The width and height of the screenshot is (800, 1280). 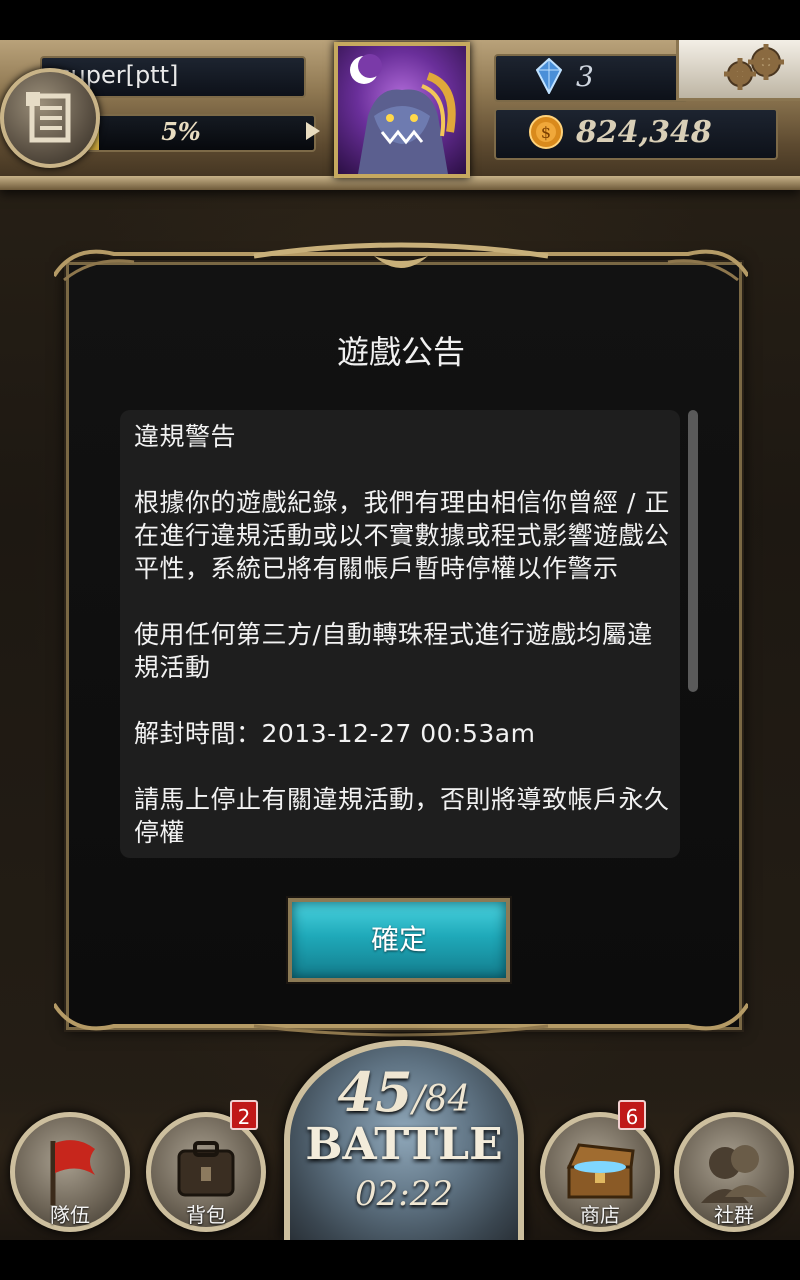 What do you see at coordinates (401, 1019) in the screenshot?
I see `dialog-ornament-bottom` at bounding box center [401, 1019].